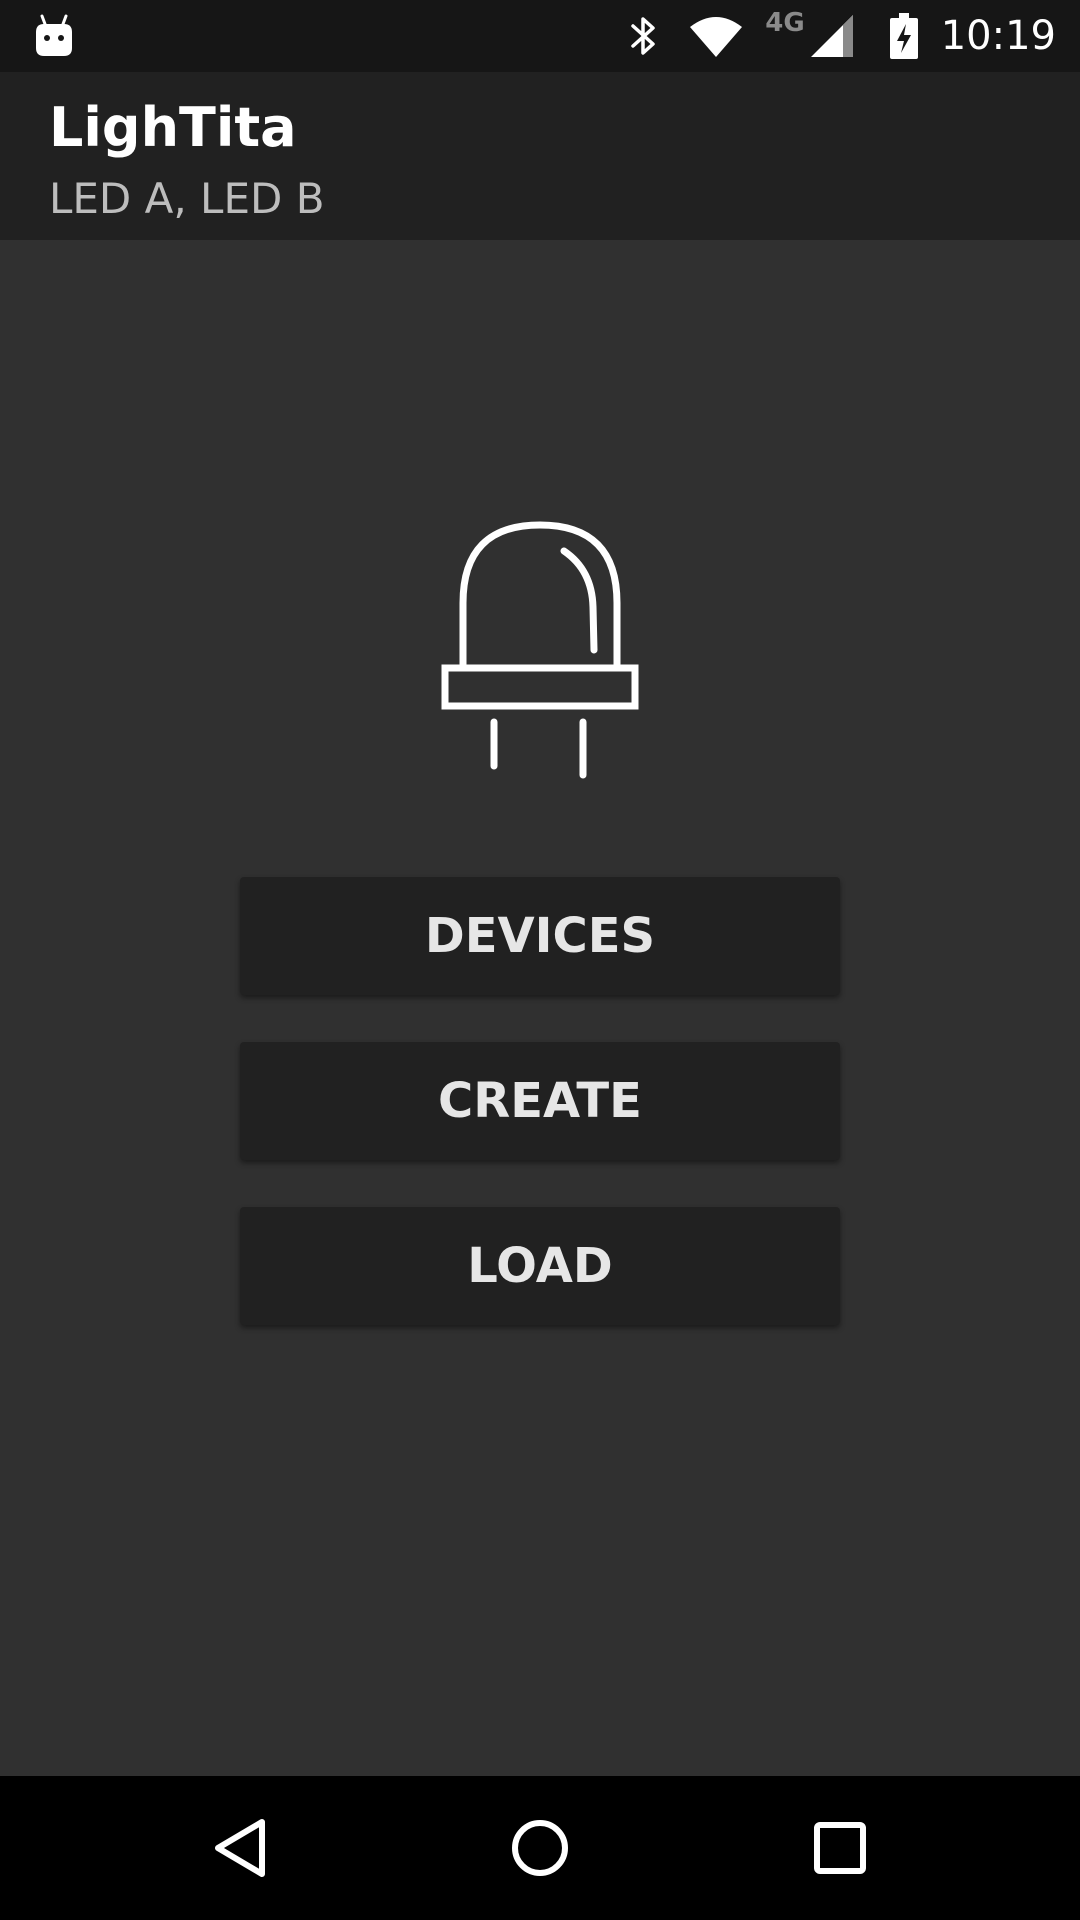 The image size is (1080, 1920). I want to click on devices-button: DEVICES, so click(540, 936).